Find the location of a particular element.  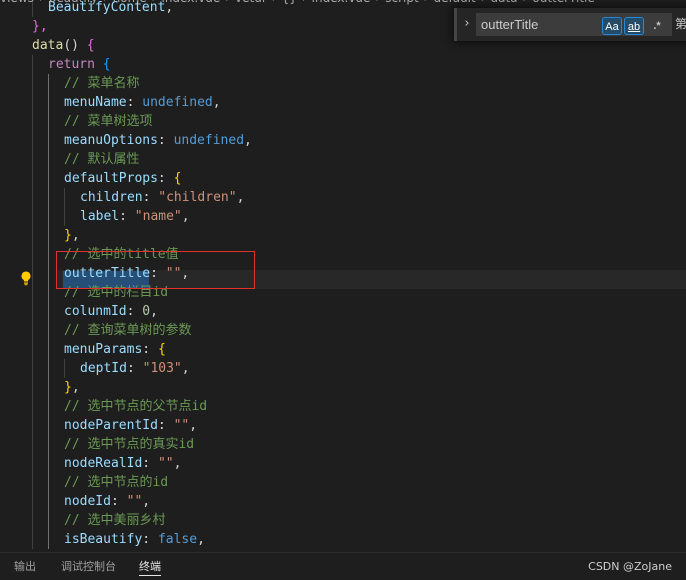

code-token: // 菜单名称 is located at coordinates (102, 83).